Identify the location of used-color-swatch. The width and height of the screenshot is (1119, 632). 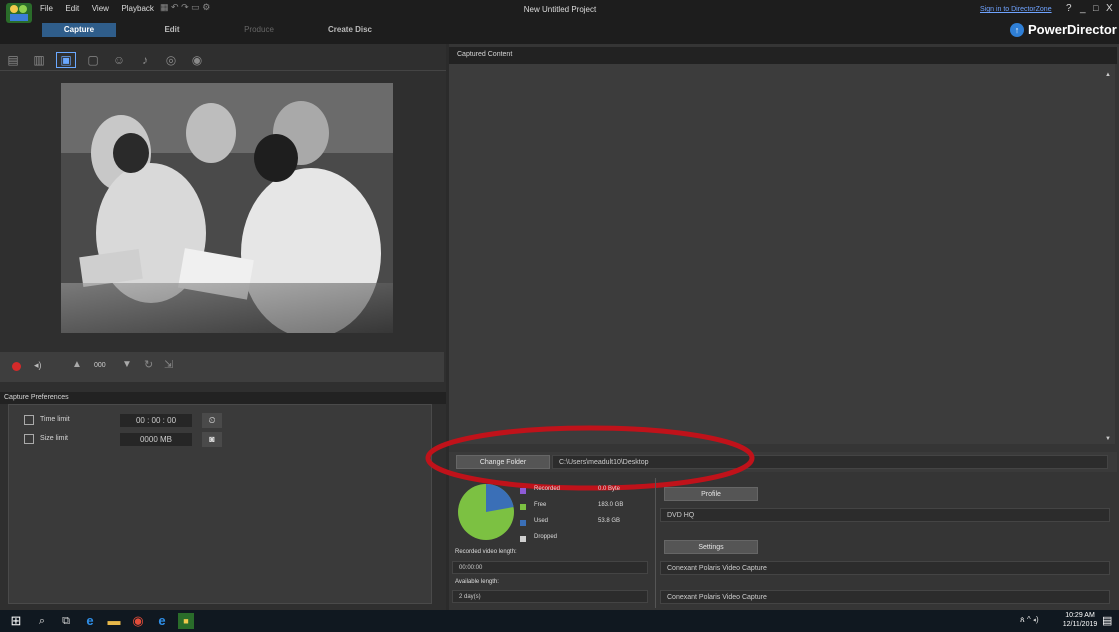
(523, 523).